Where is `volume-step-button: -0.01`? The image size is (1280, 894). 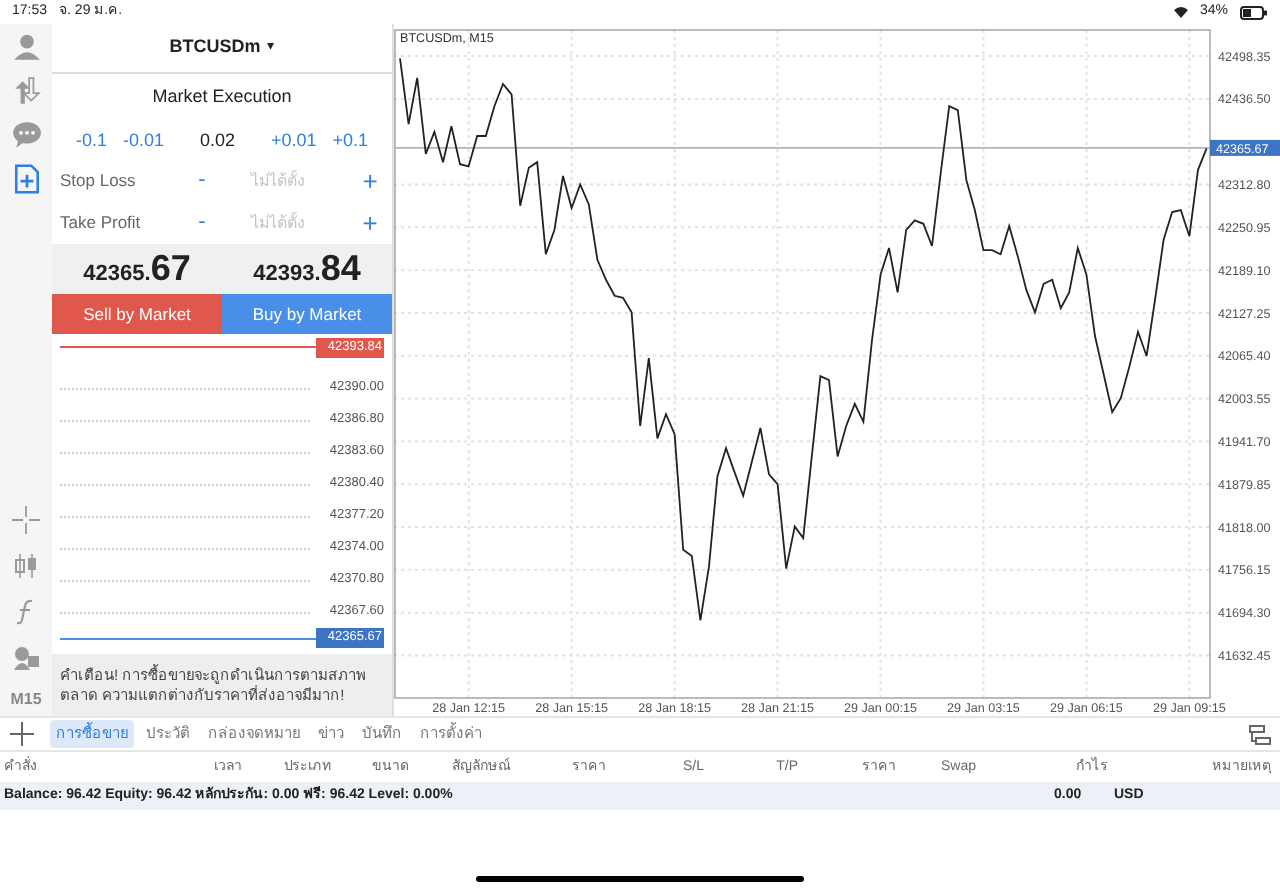
volume-step-button: -0.01 is located at coordinates (144, 141).